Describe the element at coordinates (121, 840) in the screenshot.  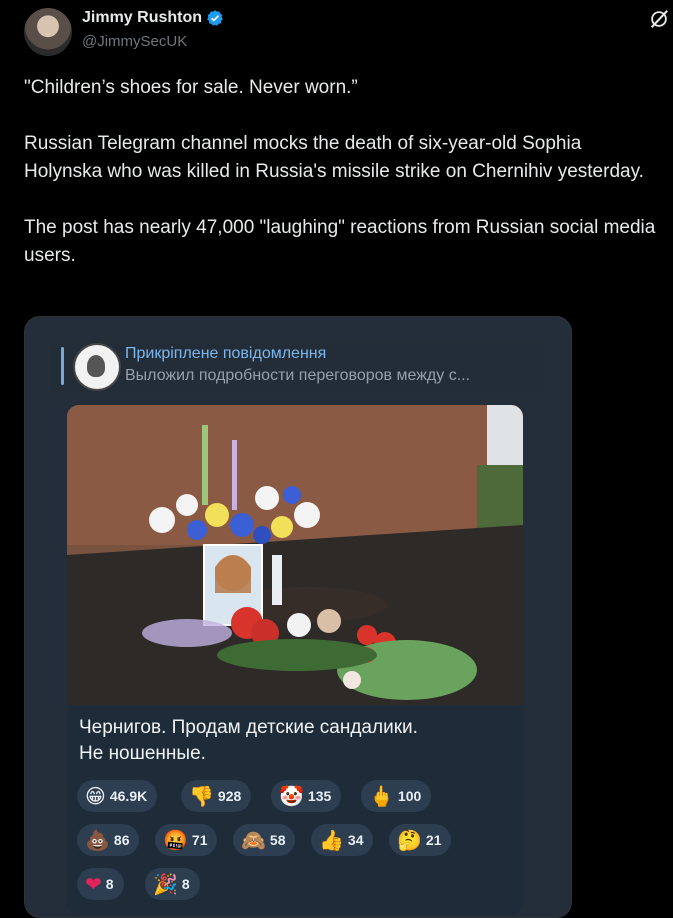
I see `reaction-count: 86` at that location.